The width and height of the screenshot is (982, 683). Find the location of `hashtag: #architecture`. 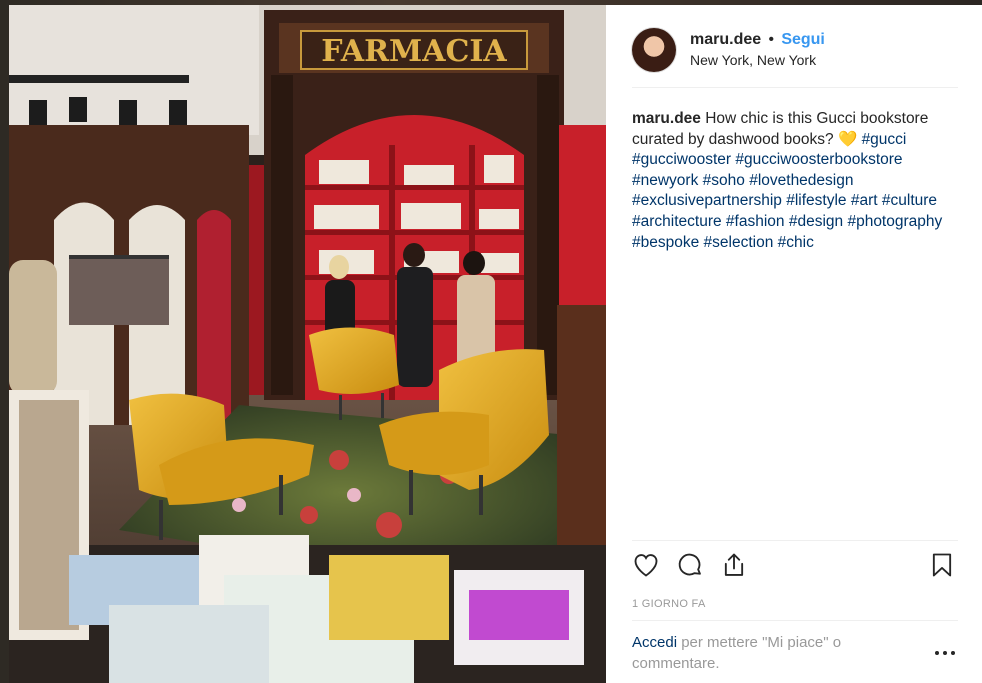

hashtag: #architecture is located at coordinates (677, 221).